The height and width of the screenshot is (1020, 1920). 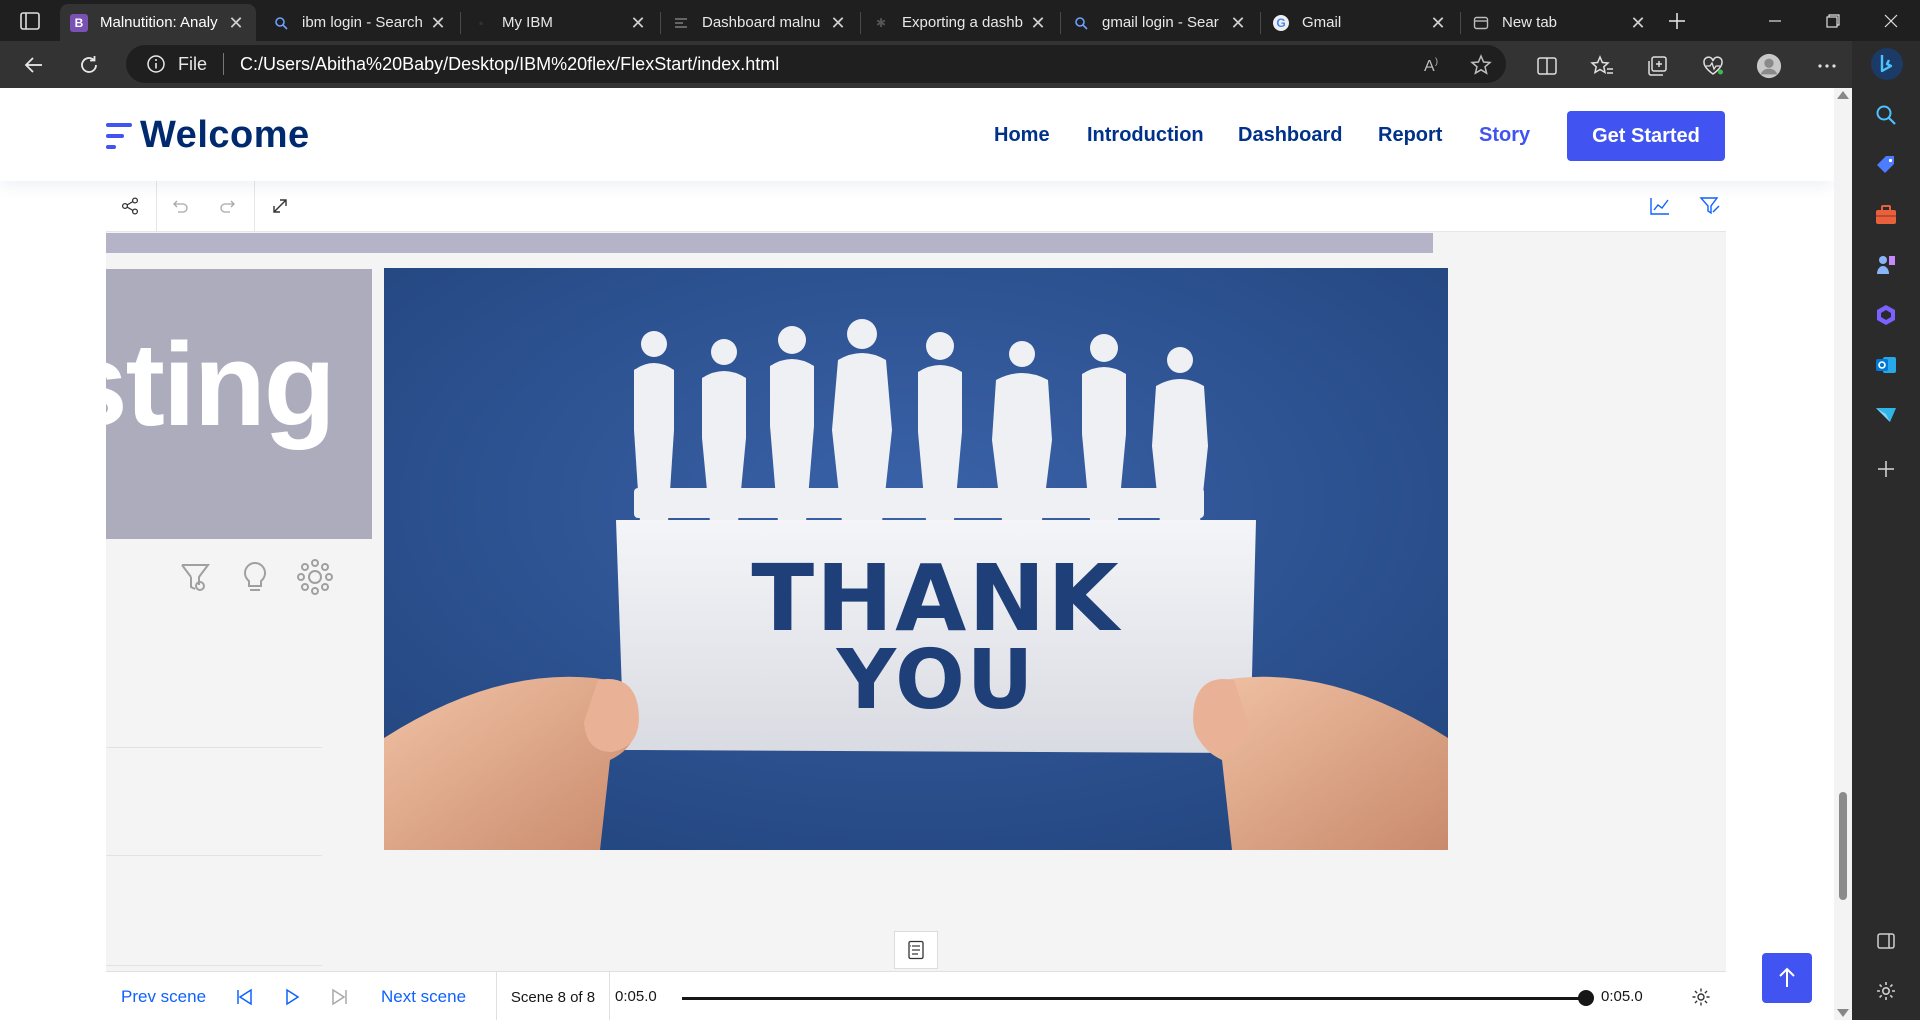 I want to click on tab-malnutrition: B Malnutition: Analy ✕, so click(x=158, y=22).